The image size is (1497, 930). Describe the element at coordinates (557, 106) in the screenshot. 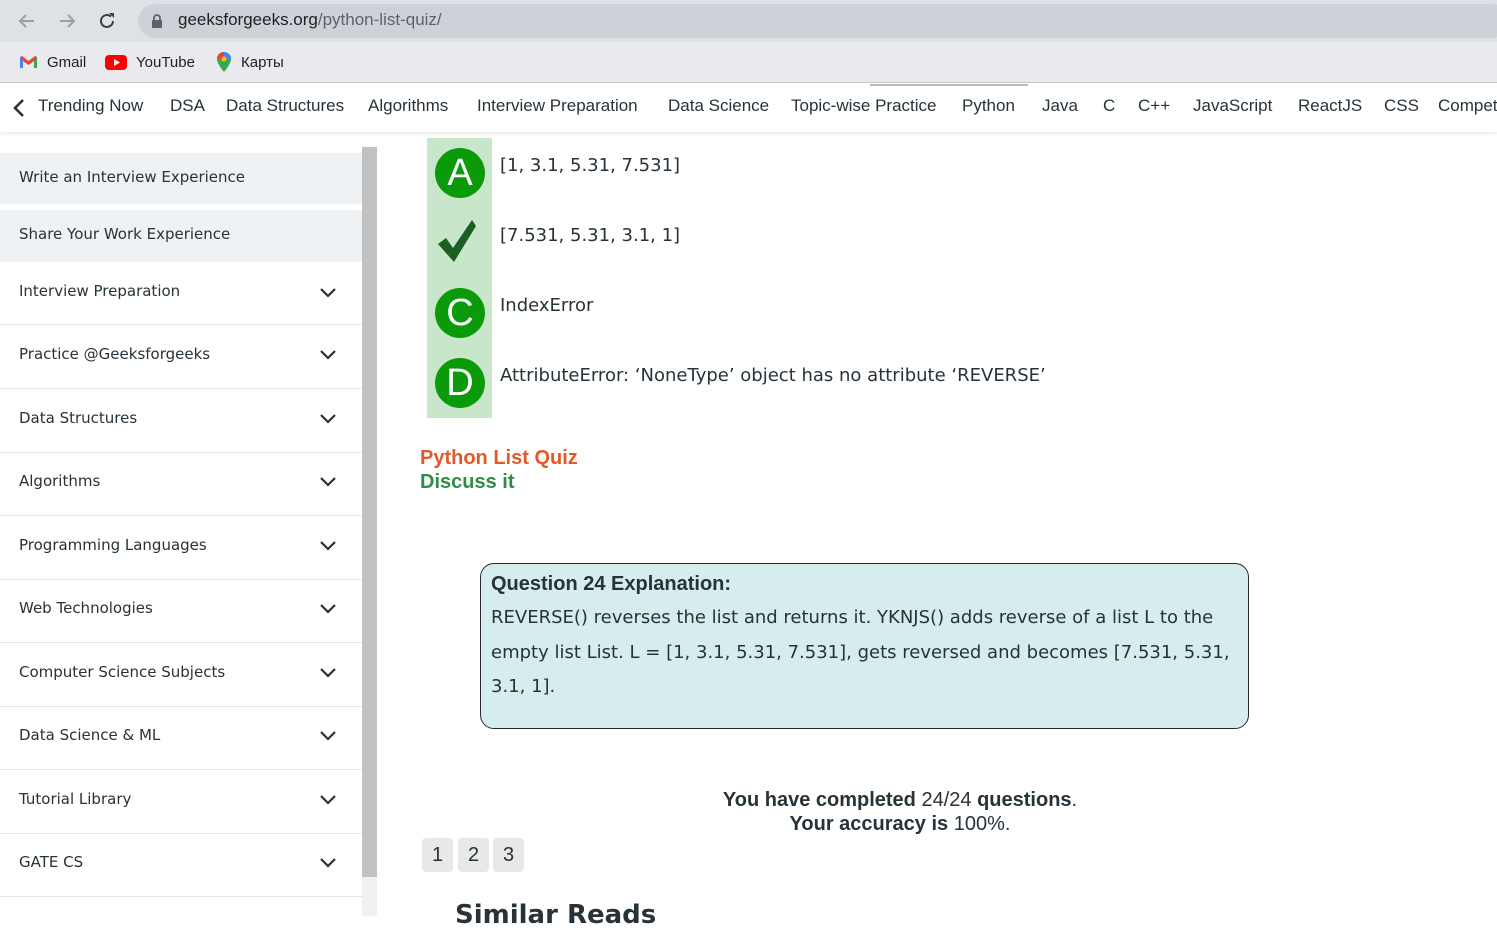

I see `nav-interview-preparation: Interview Preparation` at that location.